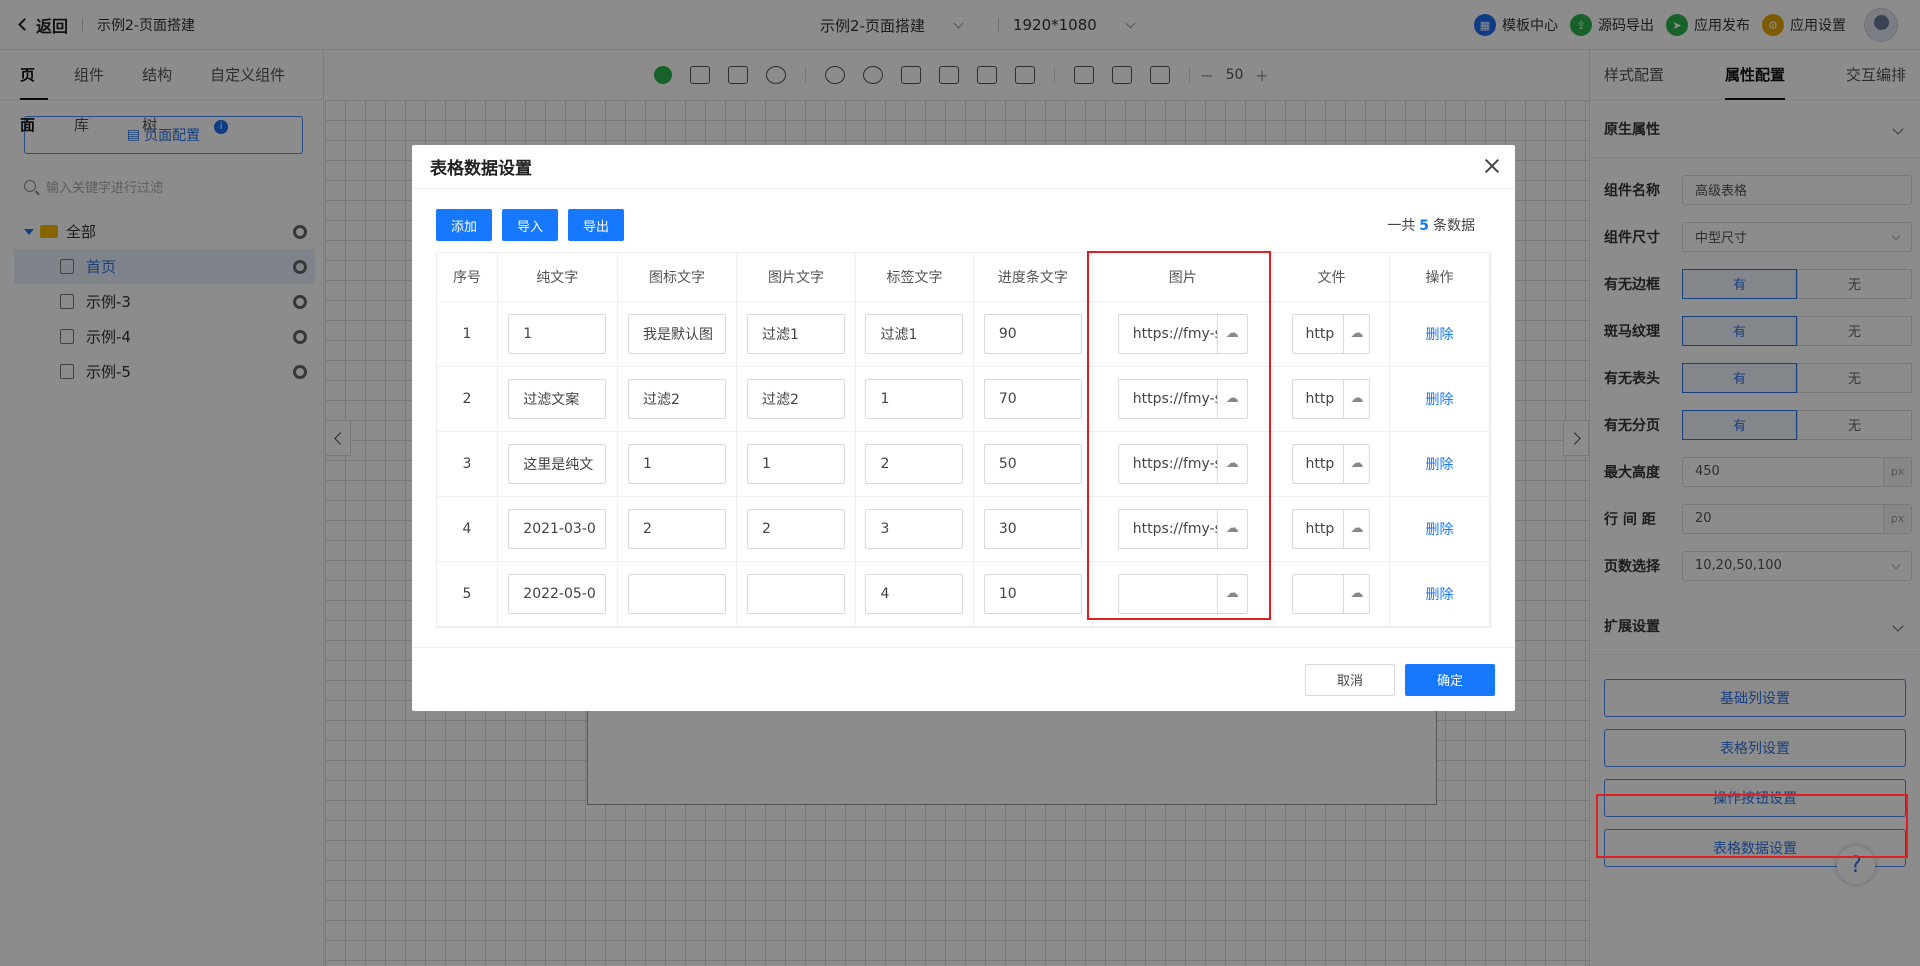  What do you see at coordinates (915, 277) in the screenshot?
I see `column-header: 标签文字` at bounding box center [915, 277].